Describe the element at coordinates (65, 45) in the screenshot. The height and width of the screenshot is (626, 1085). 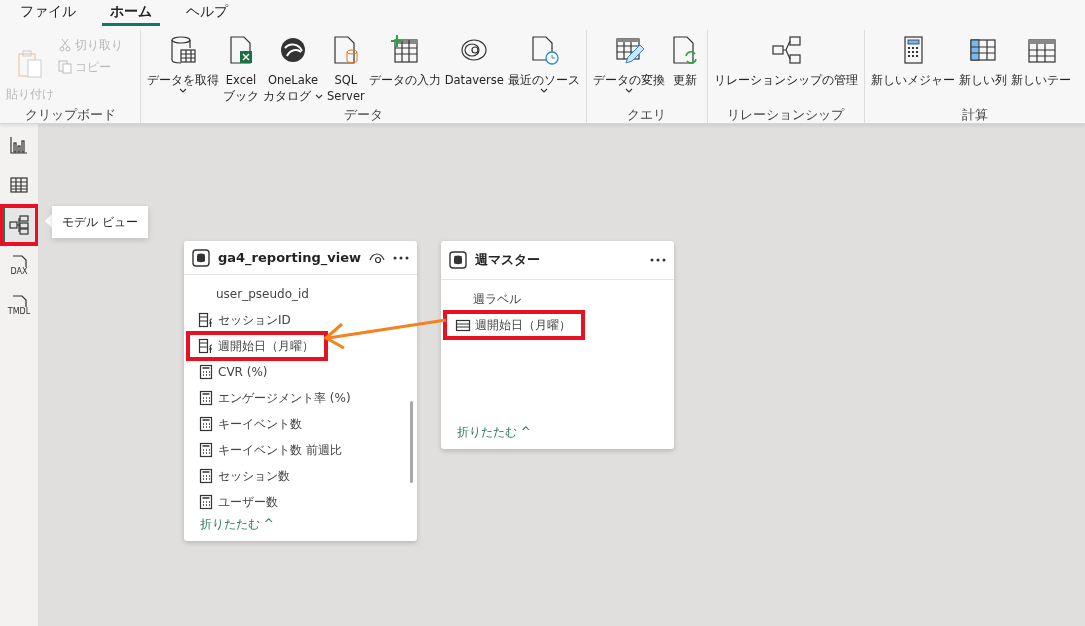
I see `scissors-icon` at that location.